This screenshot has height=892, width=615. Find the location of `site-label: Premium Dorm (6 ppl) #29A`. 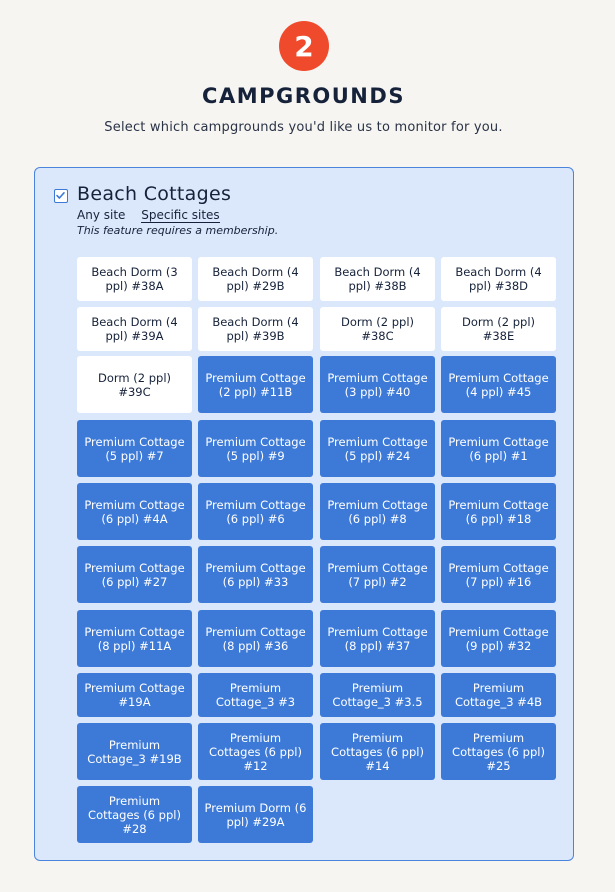

site-label: Premium Dorm (6 ppl) #29A is located at coordinates (255, 814).